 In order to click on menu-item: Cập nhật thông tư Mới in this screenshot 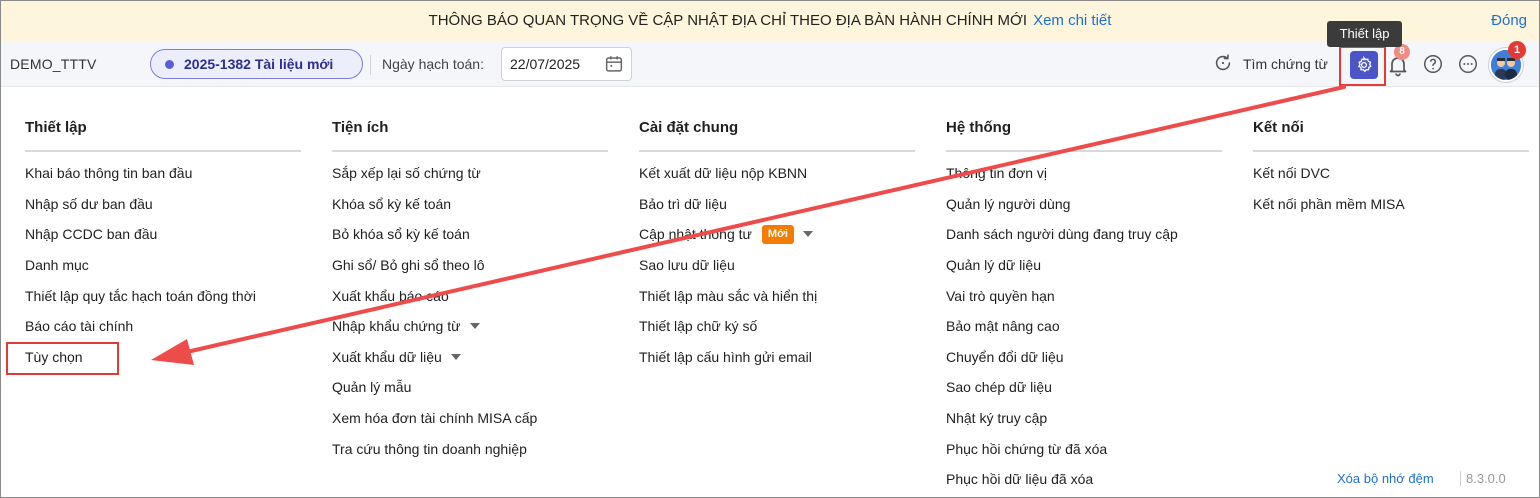, I will do `click(777, 237)`.